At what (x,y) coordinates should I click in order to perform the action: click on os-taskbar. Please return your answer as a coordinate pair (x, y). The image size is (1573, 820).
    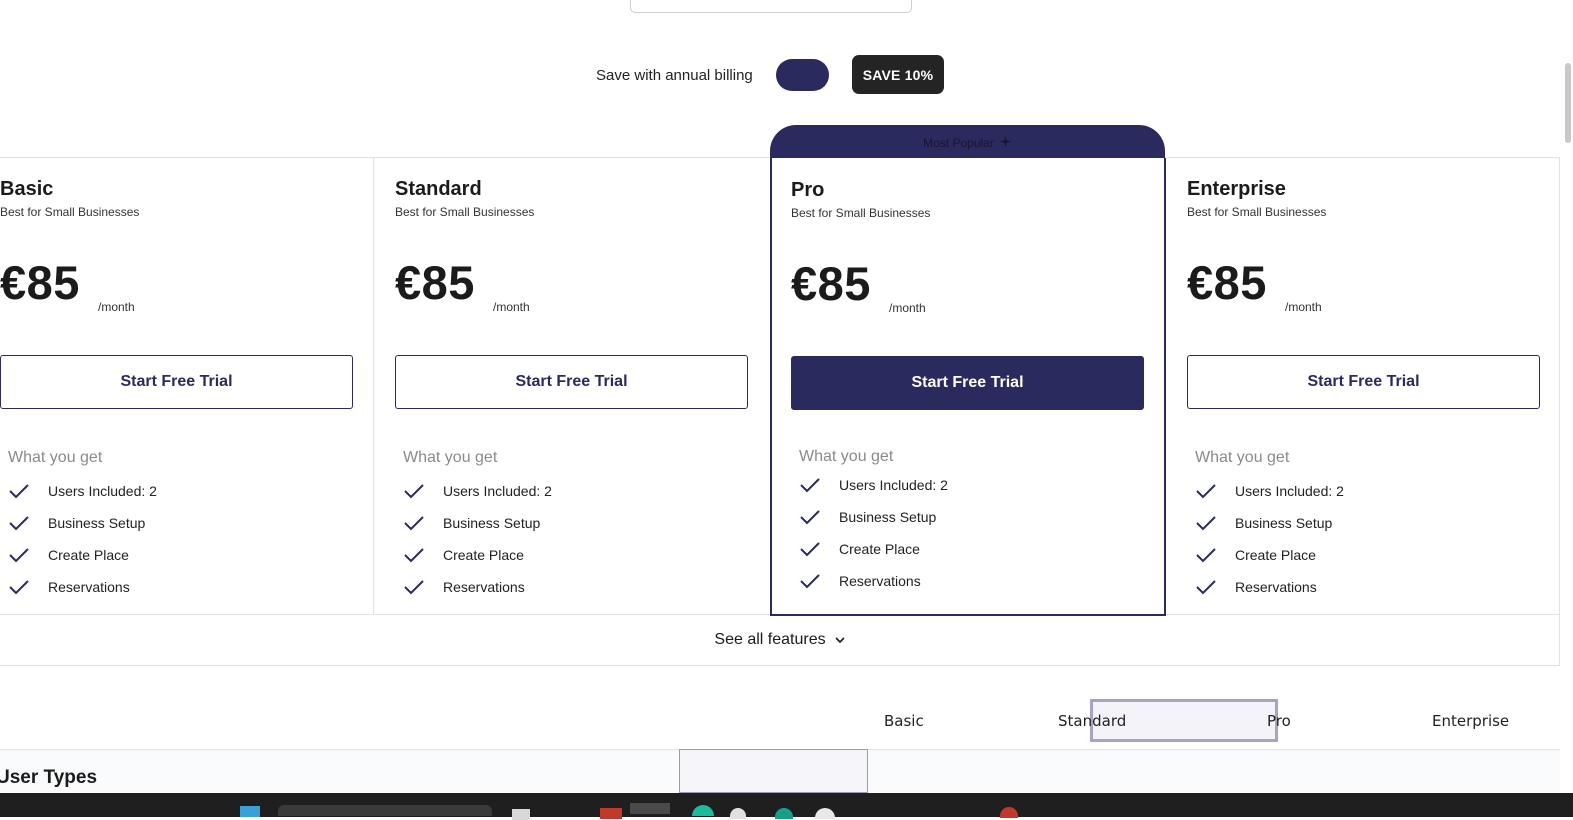
    Looking at the image, I should click on (786, 806).